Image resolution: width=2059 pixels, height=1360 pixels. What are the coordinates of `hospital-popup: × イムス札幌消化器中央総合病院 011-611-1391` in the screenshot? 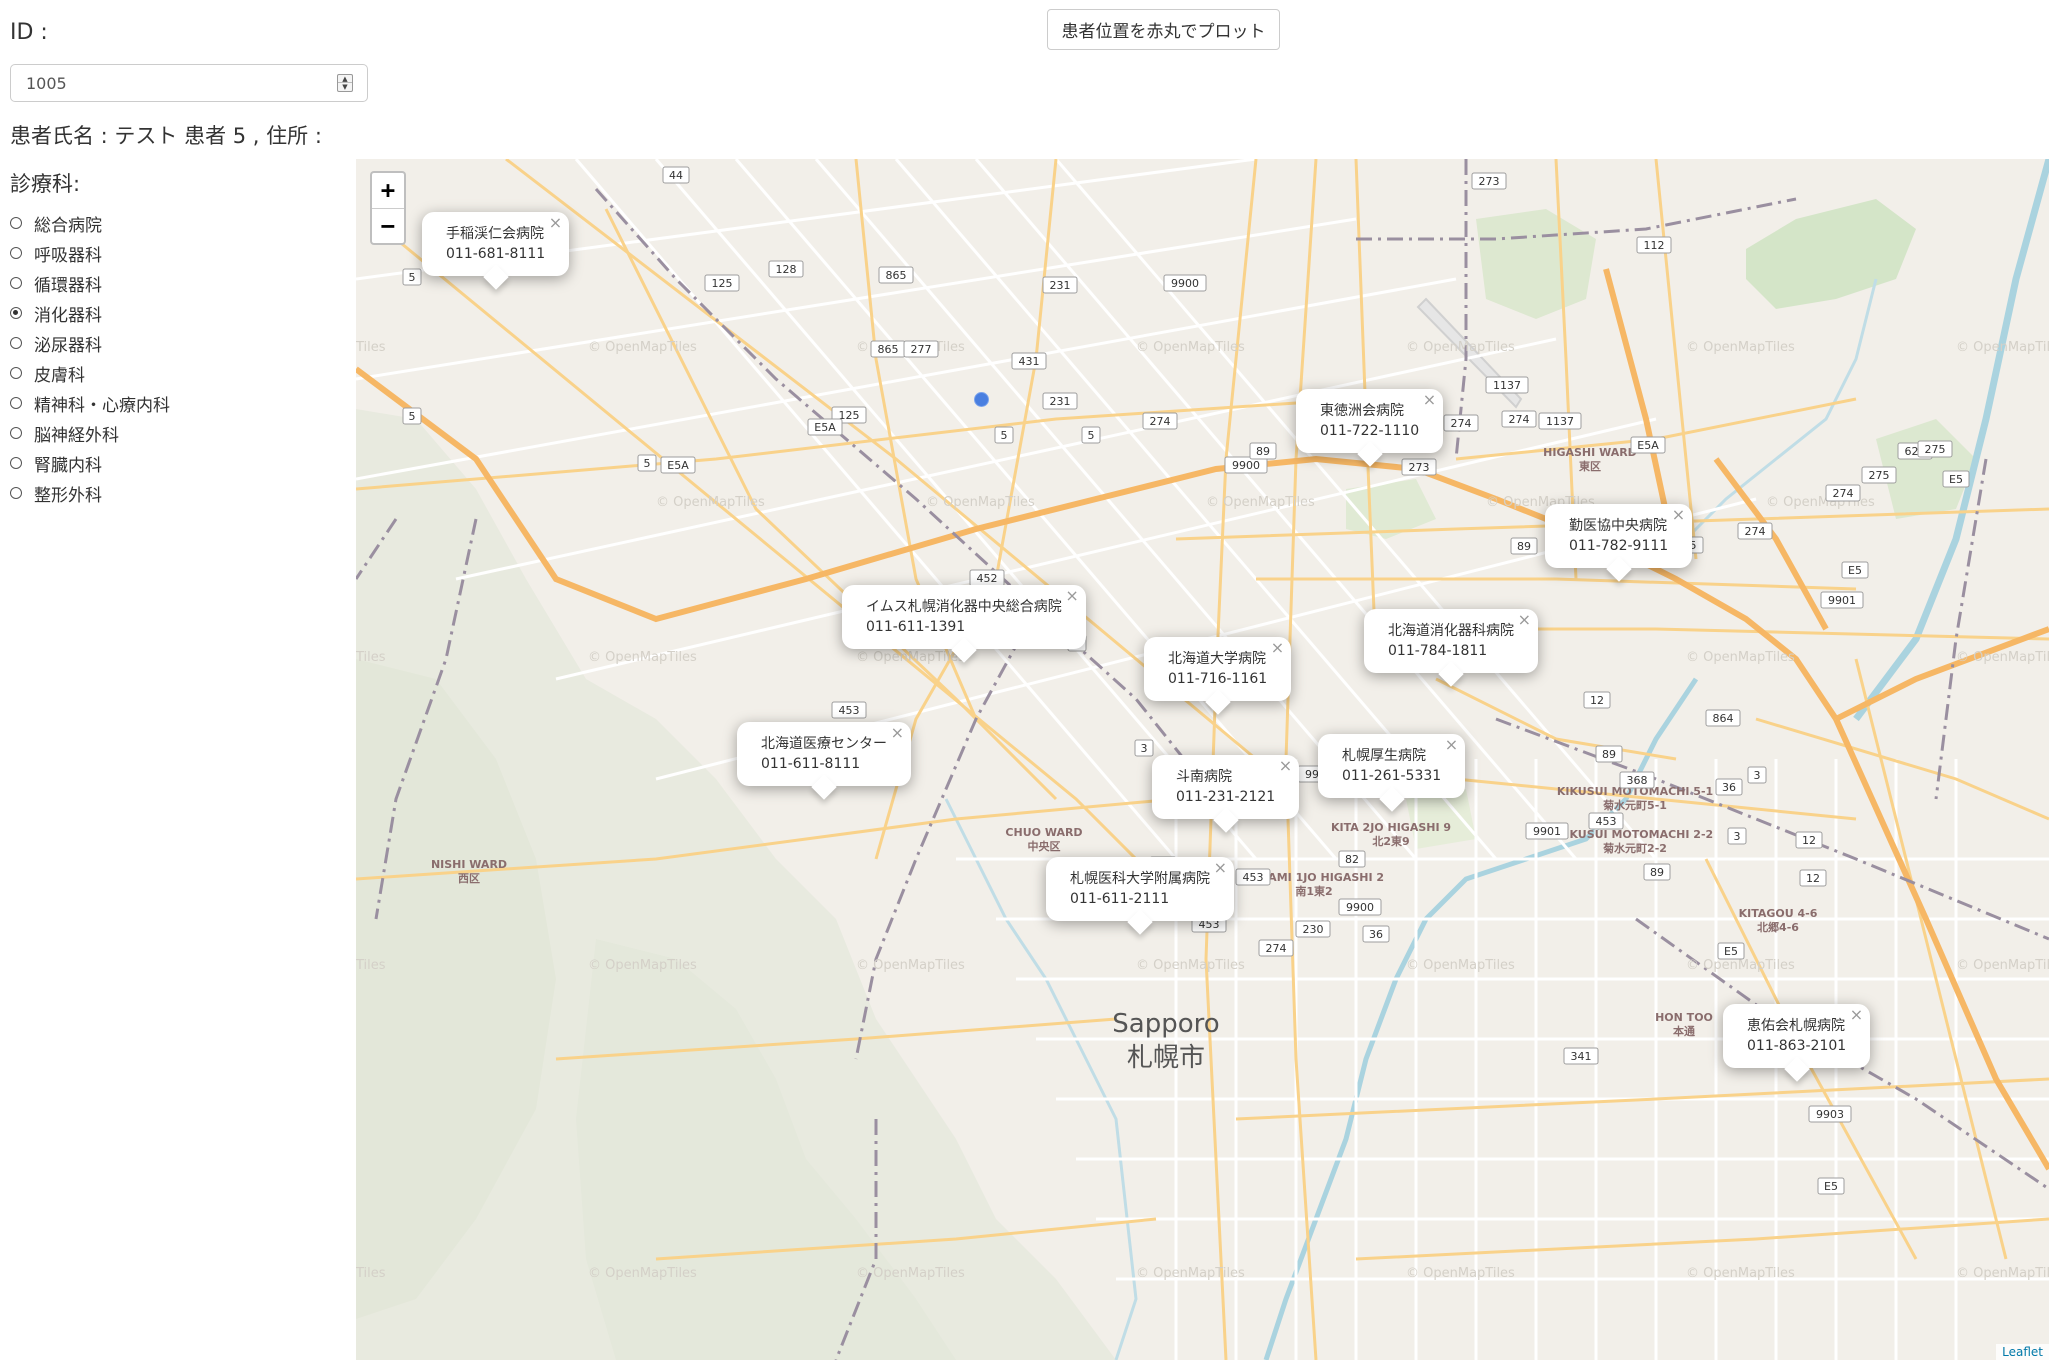 It's located at (964, 624).